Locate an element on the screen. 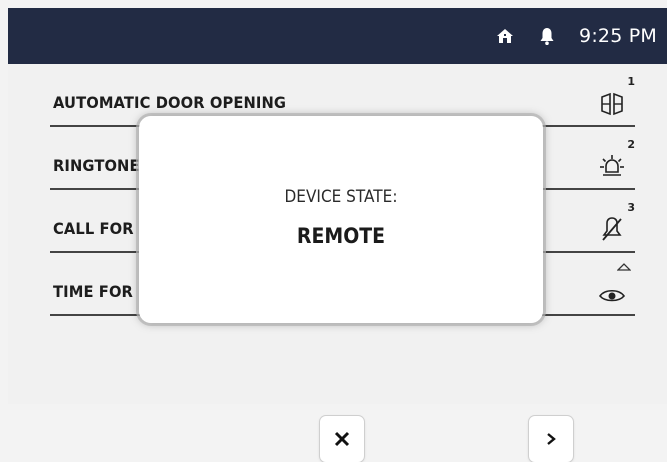  status-bar: 9:25 PM is located at coordinates (337, 36).